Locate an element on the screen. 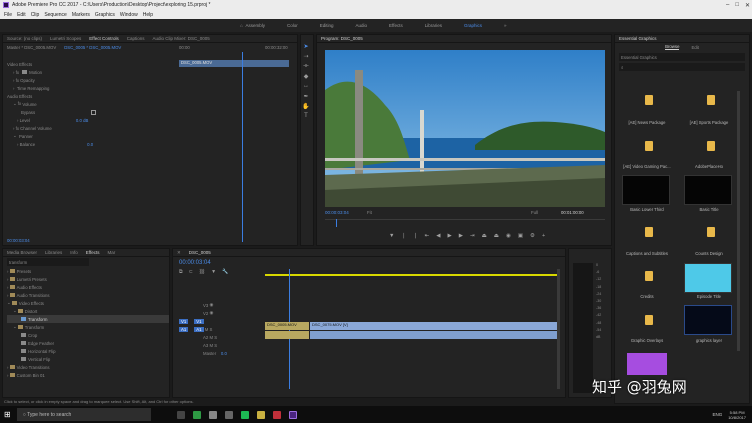 This screenshot has width=752, height=423. tree-horizontal-flip: Horizontal Flip is located at coordinates (88, 351).